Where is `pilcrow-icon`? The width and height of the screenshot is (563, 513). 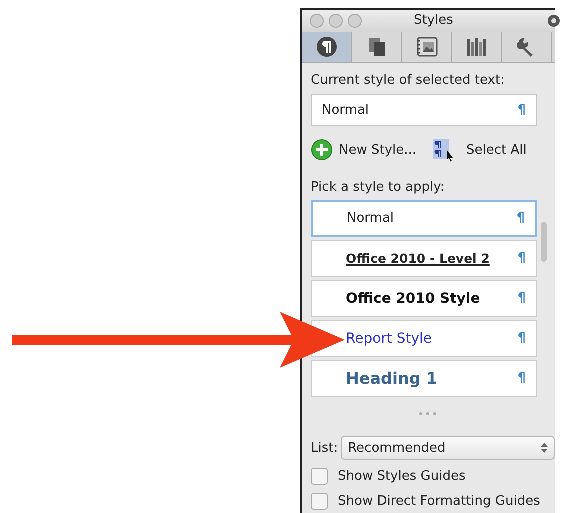
pilcrow-icon is located at coordinates (327, 47).